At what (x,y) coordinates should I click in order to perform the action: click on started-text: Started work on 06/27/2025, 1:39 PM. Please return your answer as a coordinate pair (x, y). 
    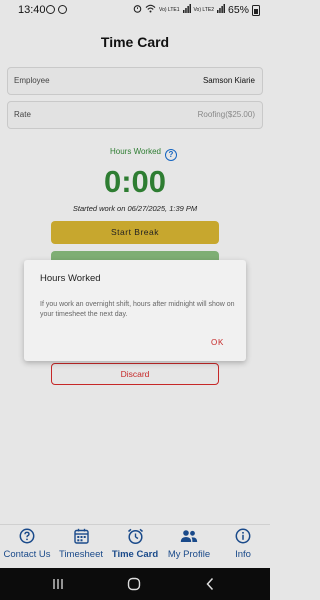
    Looking at the image, I should click on (135, 208).